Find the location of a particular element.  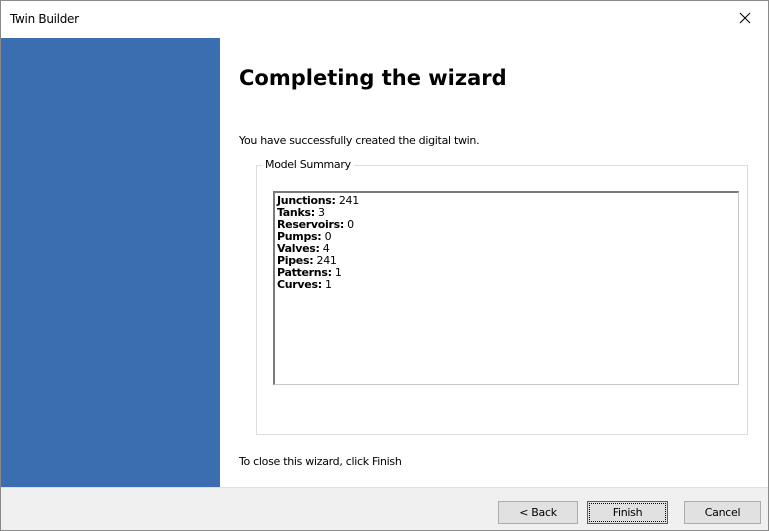

button-bar: < Back Finish Cancel is located at coordinates (384, 508).